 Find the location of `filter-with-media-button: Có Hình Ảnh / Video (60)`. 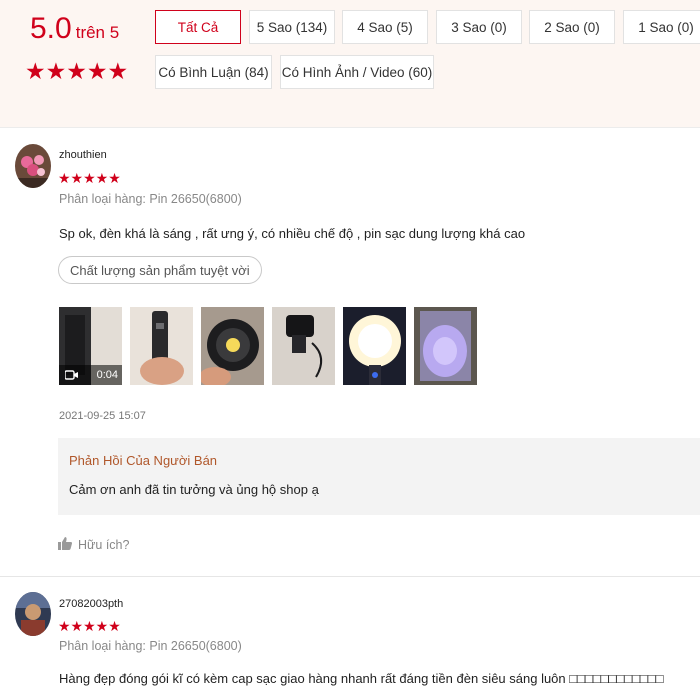

filter-with-media-button: Có Hình Ảnh / Video (60) is located at coordinates (357, 72).